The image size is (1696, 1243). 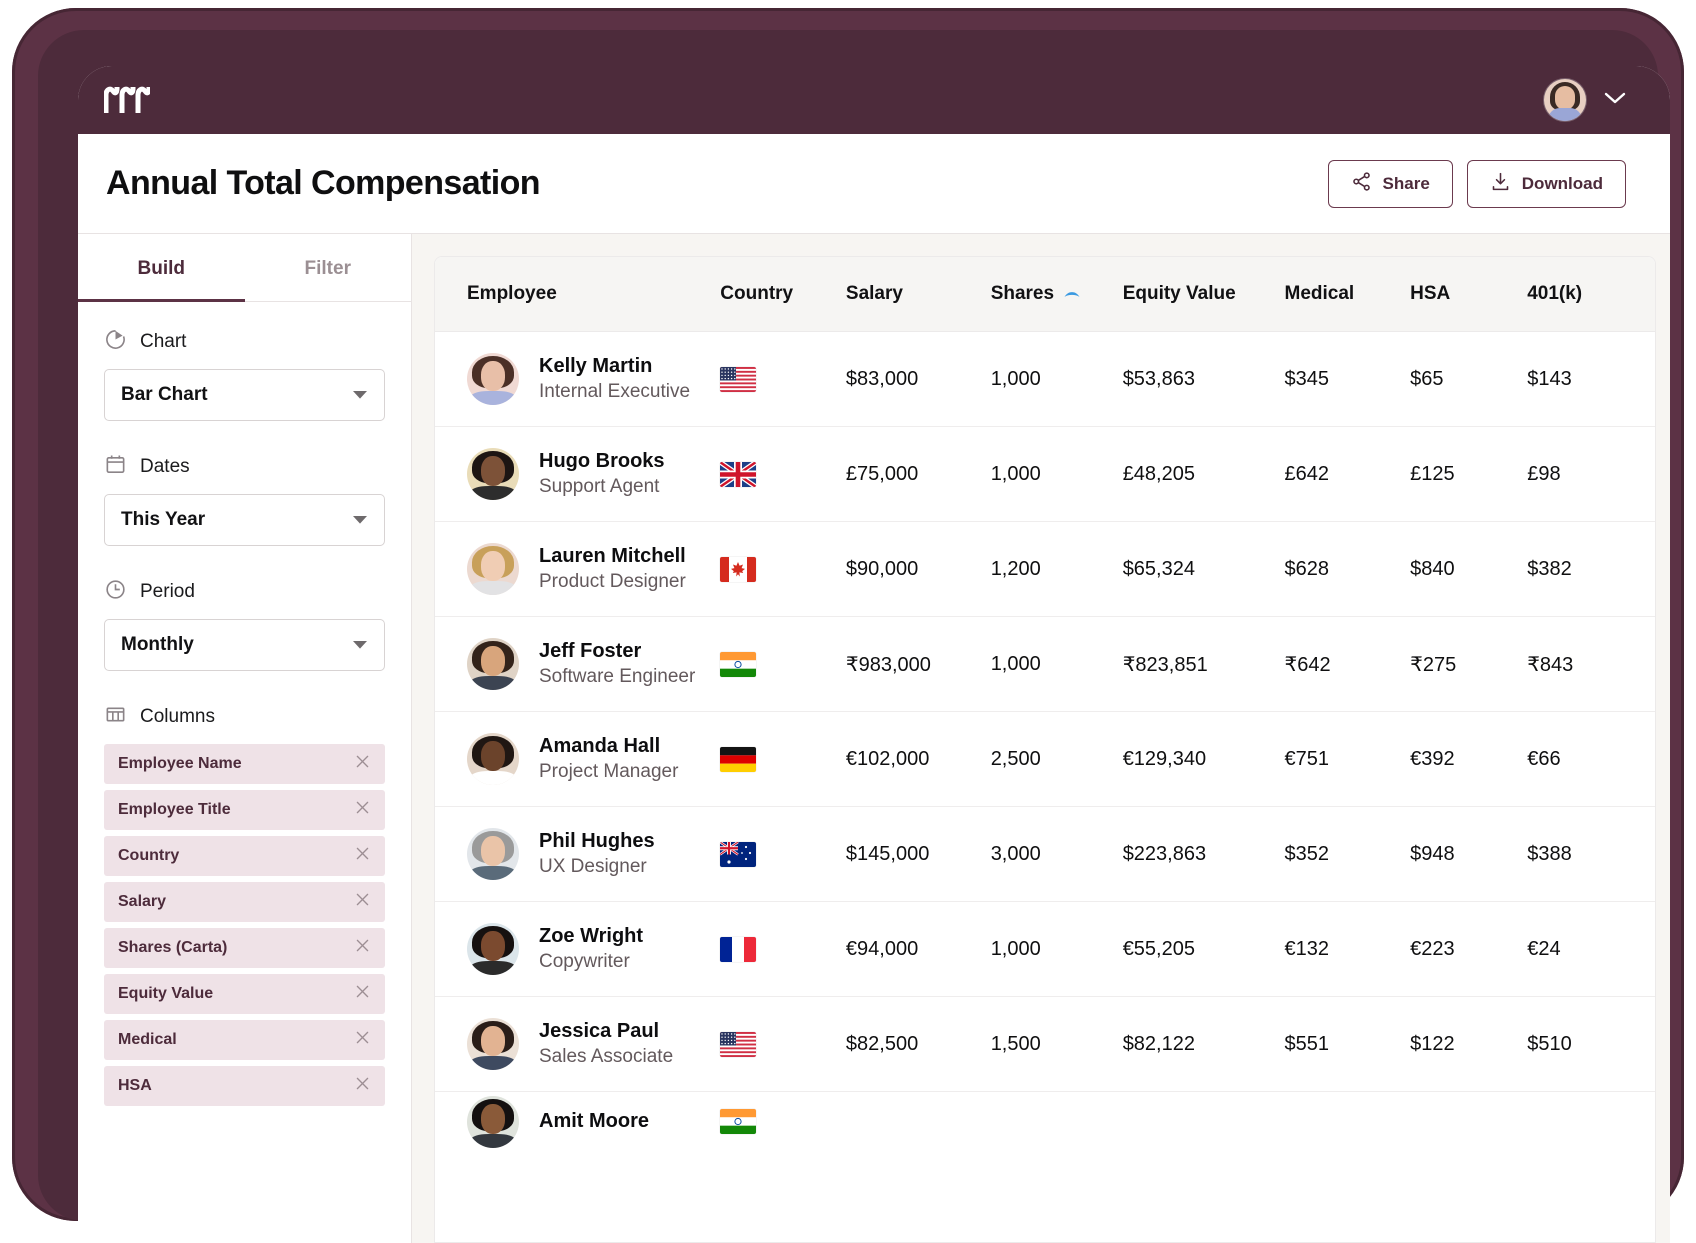 What do you see at coordinates (1591, 294) in the screenshot?
I see `table-column-header: 401(k)` at bounding box center [1591, 294].